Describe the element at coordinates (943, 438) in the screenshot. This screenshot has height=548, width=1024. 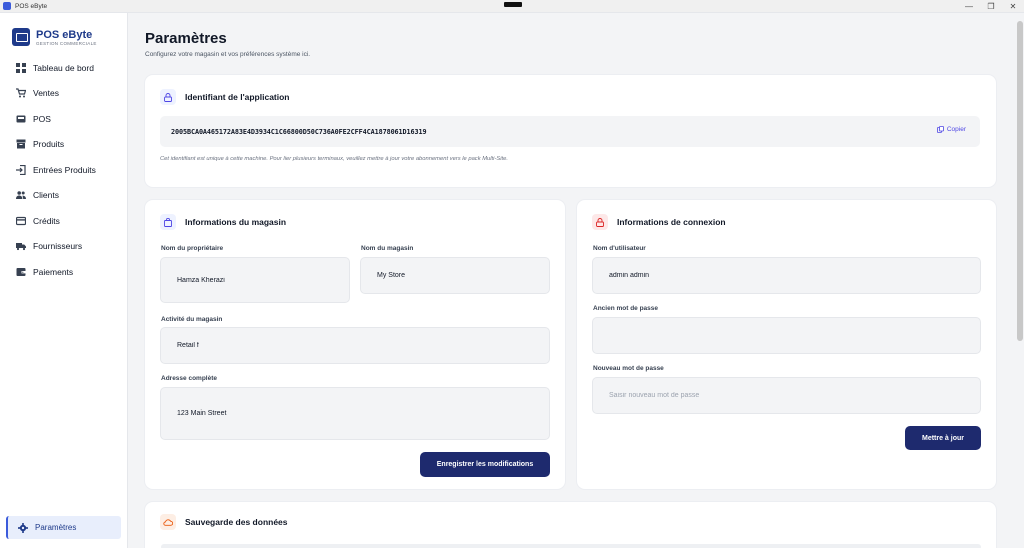
I see `update-button: Mettre à jour` at that location.